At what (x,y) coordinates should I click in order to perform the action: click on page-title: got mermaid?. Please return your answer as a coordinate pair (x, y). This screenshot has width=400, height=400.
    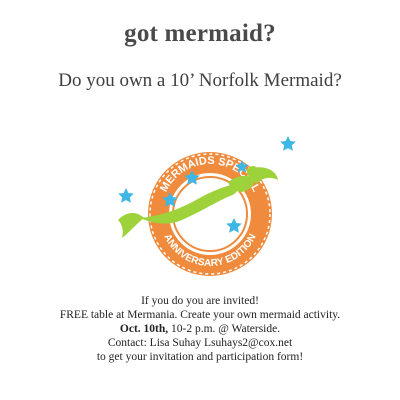
    Looking at the image, I should click on (200, 33).